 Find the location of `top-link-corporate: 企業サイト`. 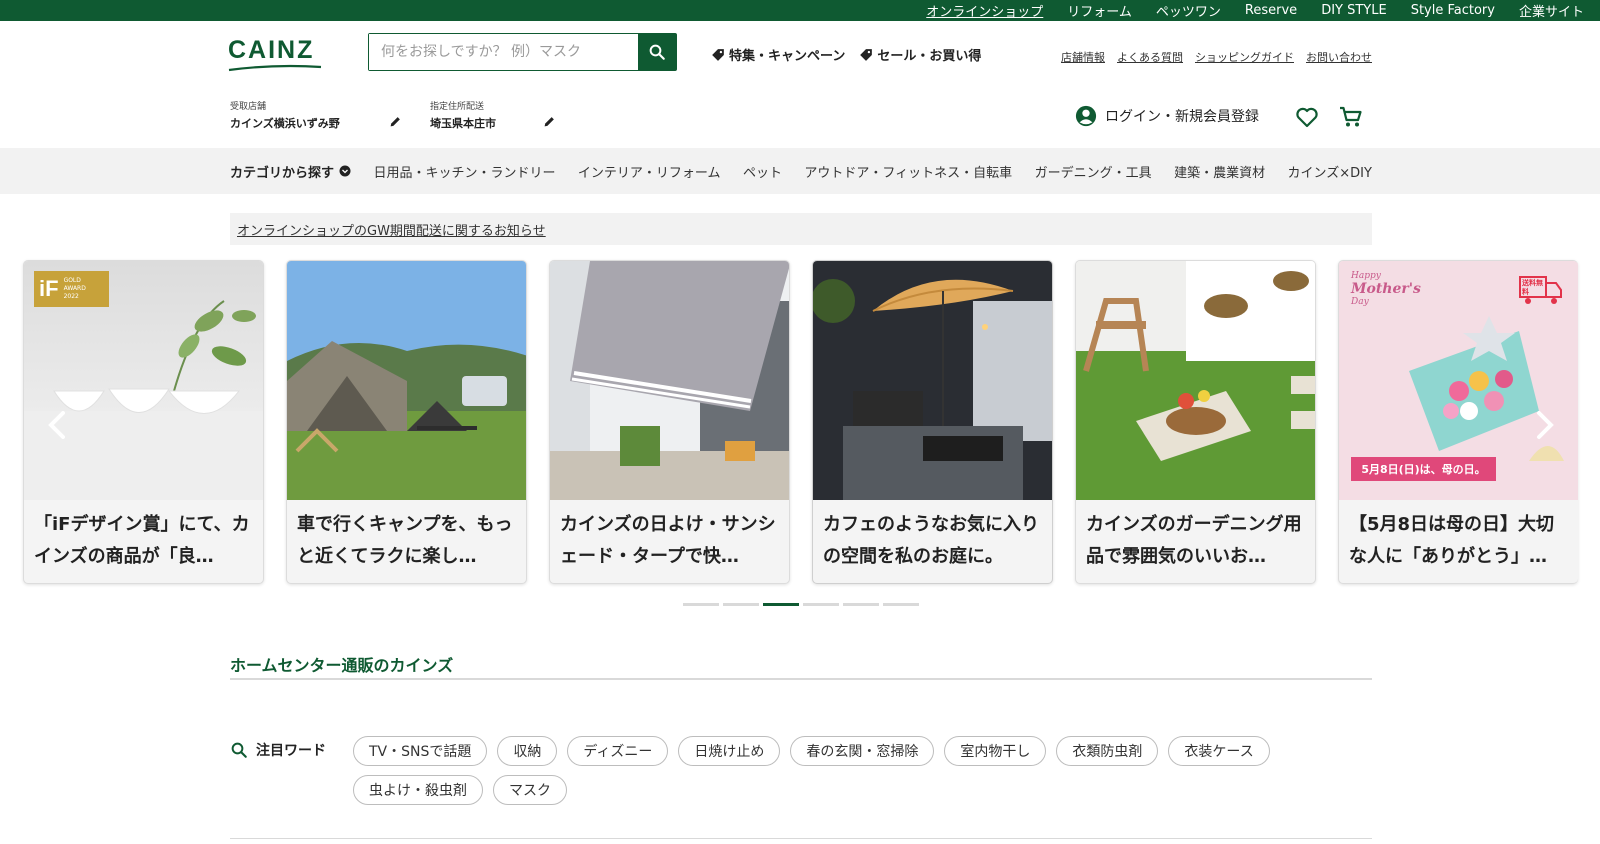

top-link-corporate: 企業サイト is located at coordinates (1551, 10).